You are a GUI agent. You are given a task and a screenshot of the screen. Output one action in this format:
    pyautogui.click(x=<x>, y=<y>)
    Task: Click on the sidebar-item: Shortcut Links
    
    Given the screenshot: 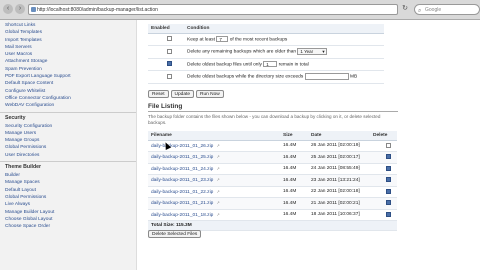 What is the action you would take?
    pyautogui.click(x=68, y=25)
    